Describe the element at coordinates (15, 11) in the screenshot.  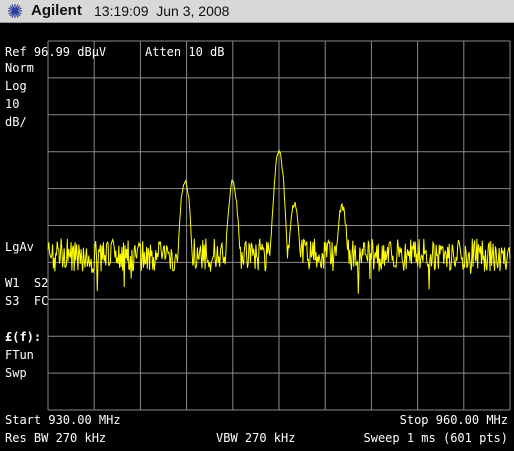
I see `agilent-spark-icon` at that location.